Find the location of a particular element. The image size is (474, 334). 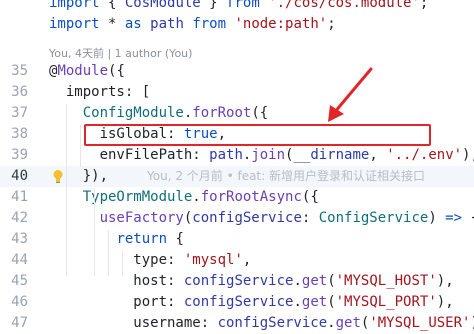

code-text: port: configService.get('MYSQL_PORT'), is located at coordinates (251, 302).